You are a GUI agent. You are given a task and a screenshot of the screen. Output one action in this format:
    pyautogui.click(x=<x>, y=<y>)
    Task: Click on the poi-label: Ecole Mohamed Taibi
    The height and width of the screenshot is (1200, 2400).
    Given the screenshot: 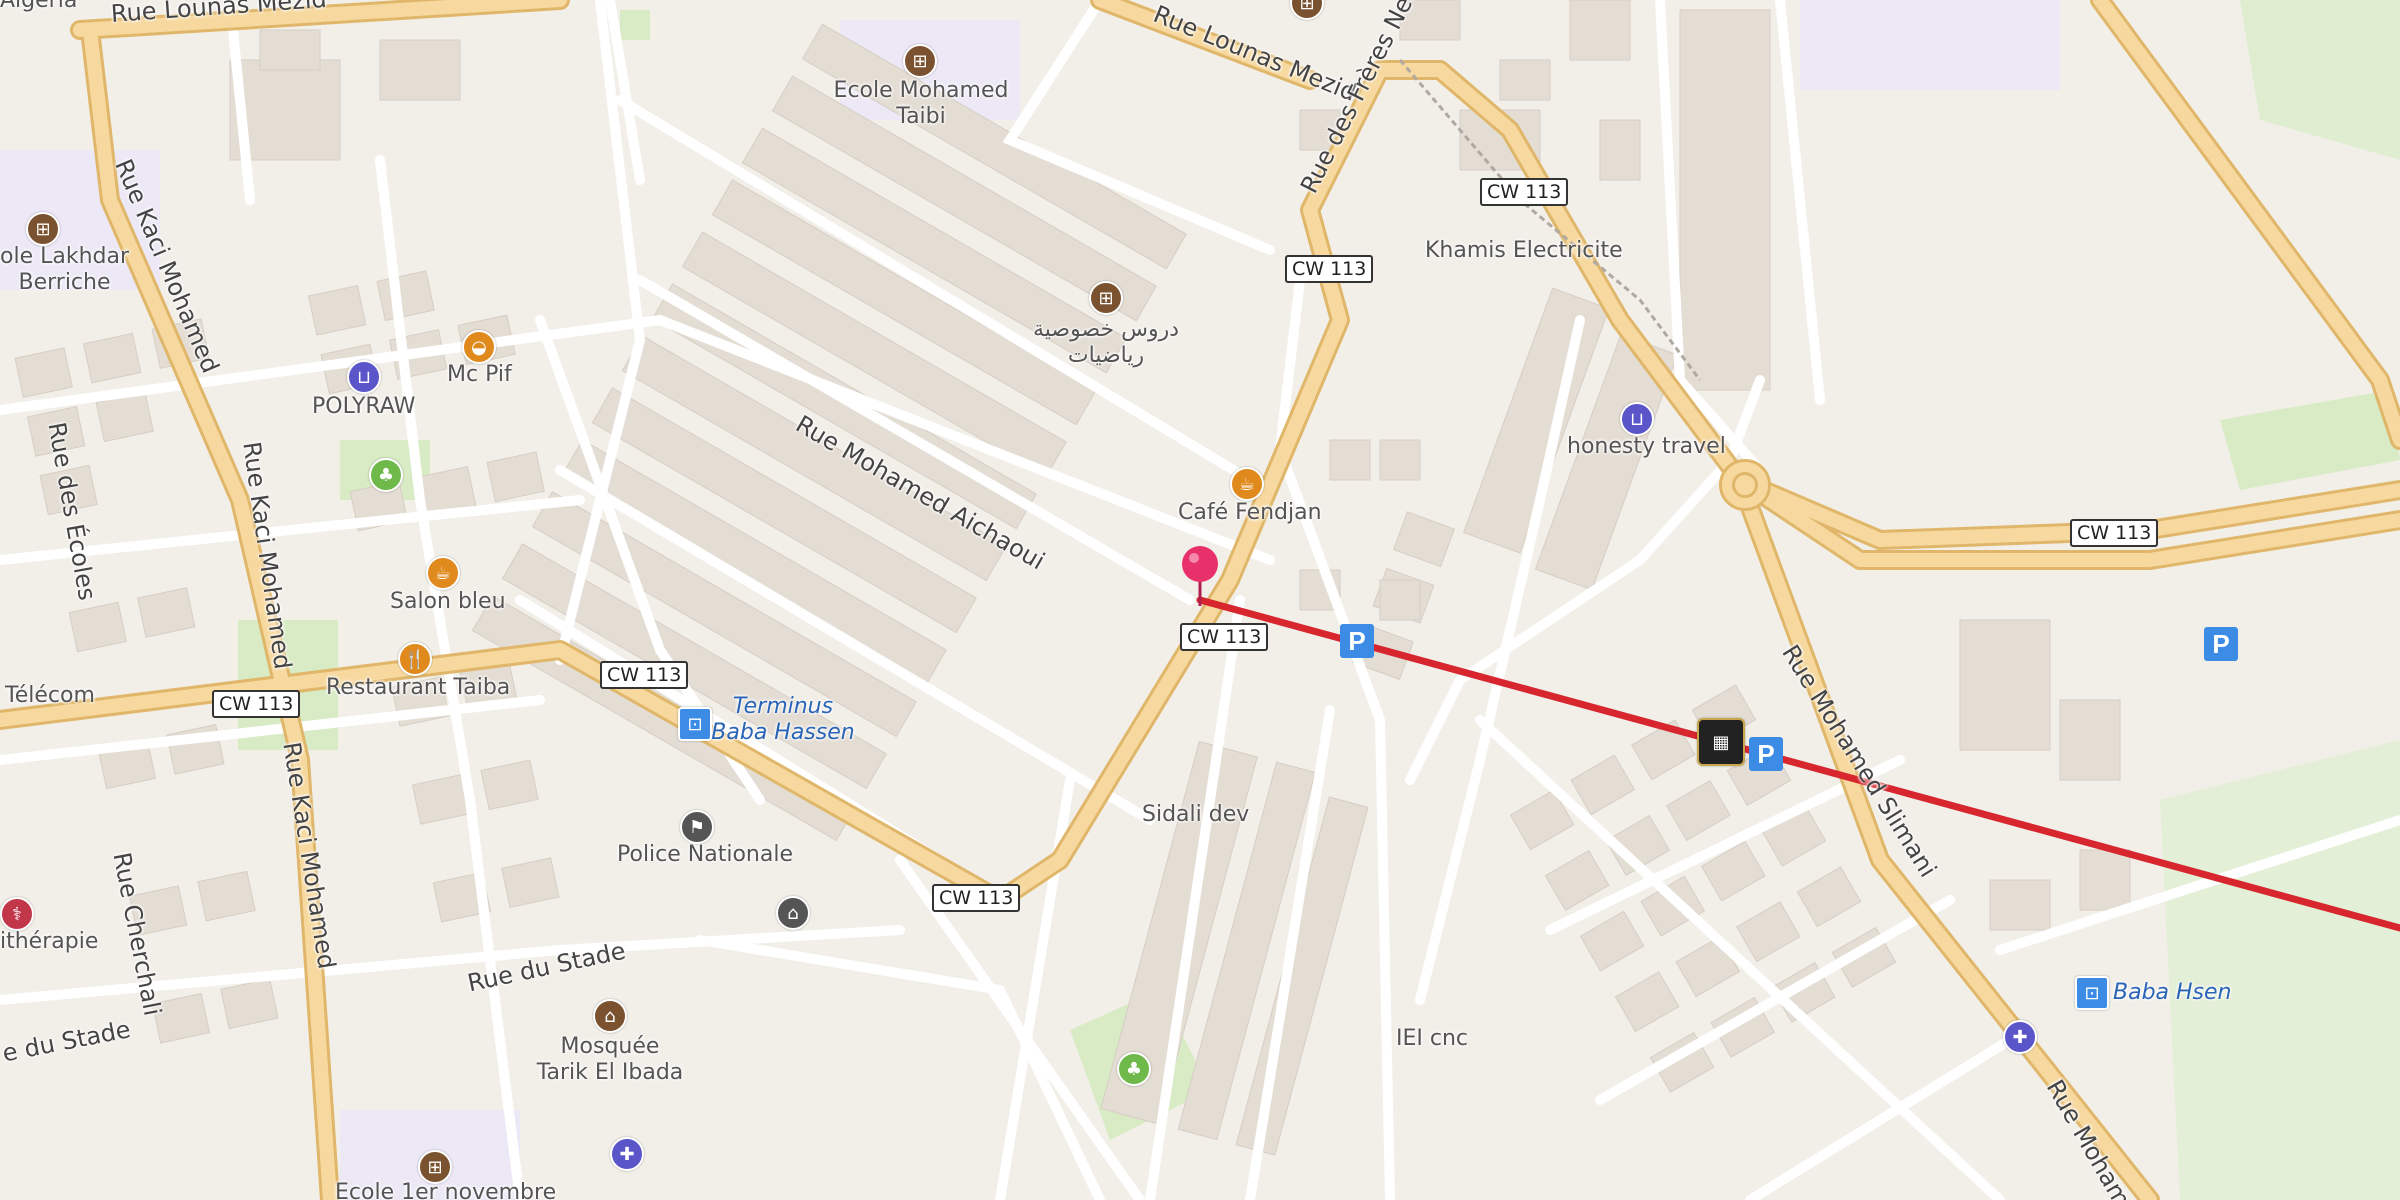 What is the action you would take?
    pyautogui.click(x=921, y=104)
    